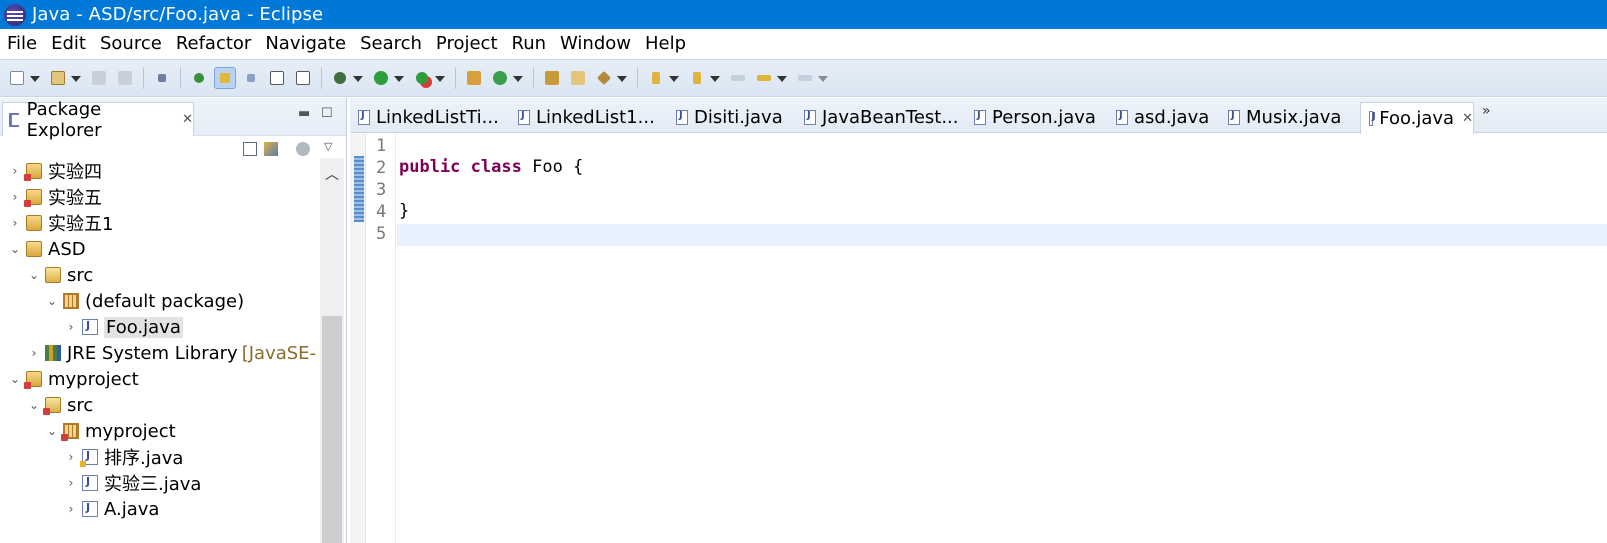  I want to click on next-annotation-dropdown-icon, so click(673, 78).